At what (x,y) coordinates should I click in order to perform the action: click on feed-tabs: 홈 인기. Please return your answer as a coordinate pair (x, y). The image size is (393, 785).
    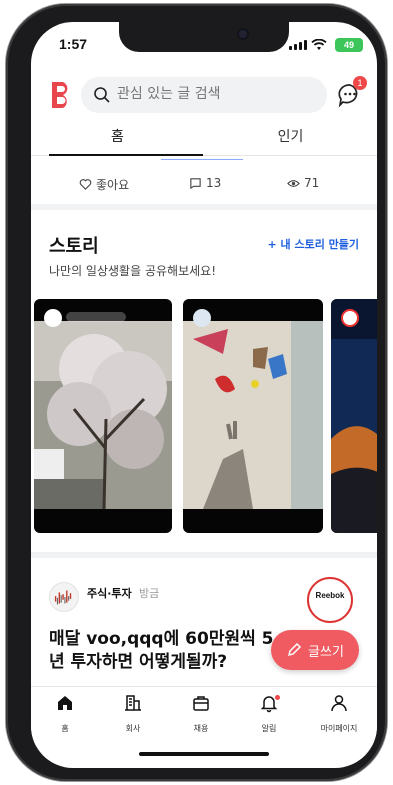
    Looking at the image, I should click on (204, 138).